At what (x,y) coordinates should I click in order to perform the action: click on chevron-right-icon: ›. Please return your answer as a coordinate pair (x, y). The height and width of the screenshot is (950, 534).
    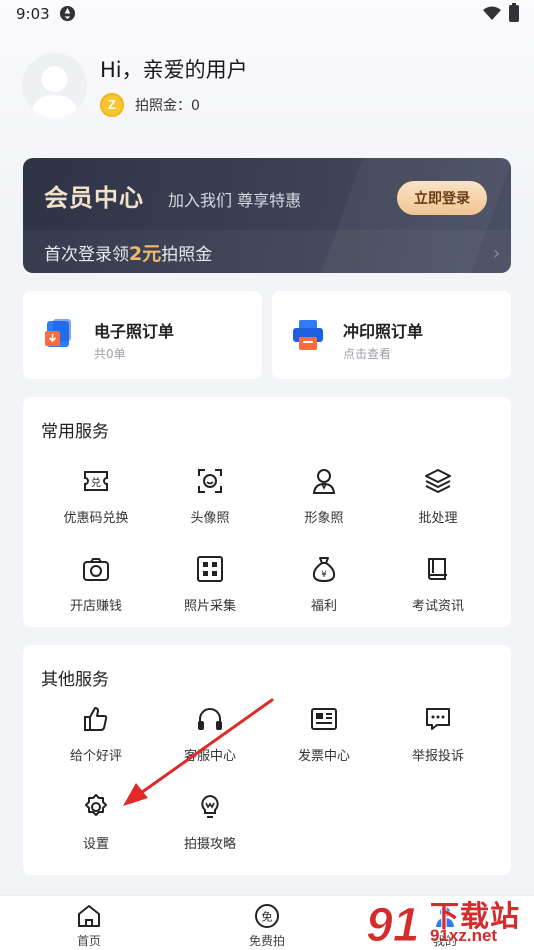
    Looking at the image, I should click on (497, 253).